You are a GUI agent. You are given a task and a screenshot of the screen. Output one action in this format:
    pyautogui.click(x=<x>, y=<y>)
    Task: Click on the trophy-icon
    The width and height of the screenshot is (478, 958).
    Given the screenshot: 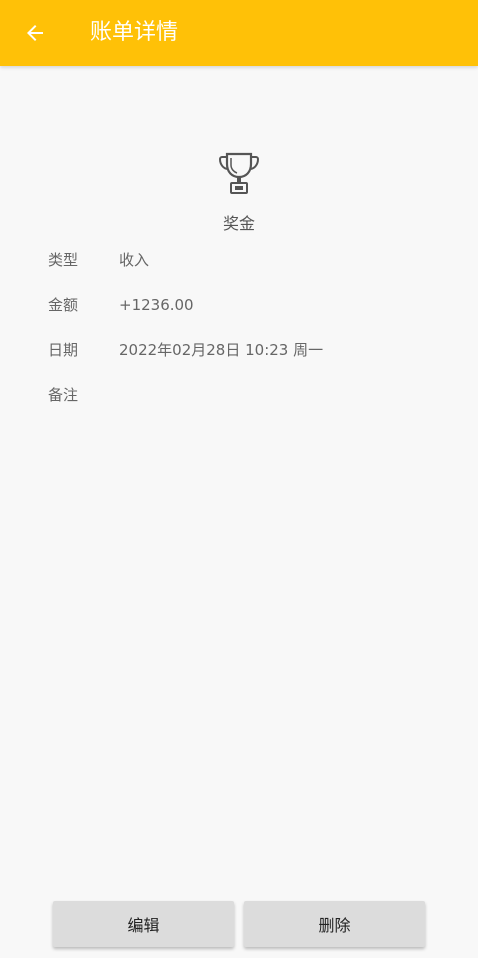 What is the action you would take?
    pyautogui.click(x=239, y=173)
    